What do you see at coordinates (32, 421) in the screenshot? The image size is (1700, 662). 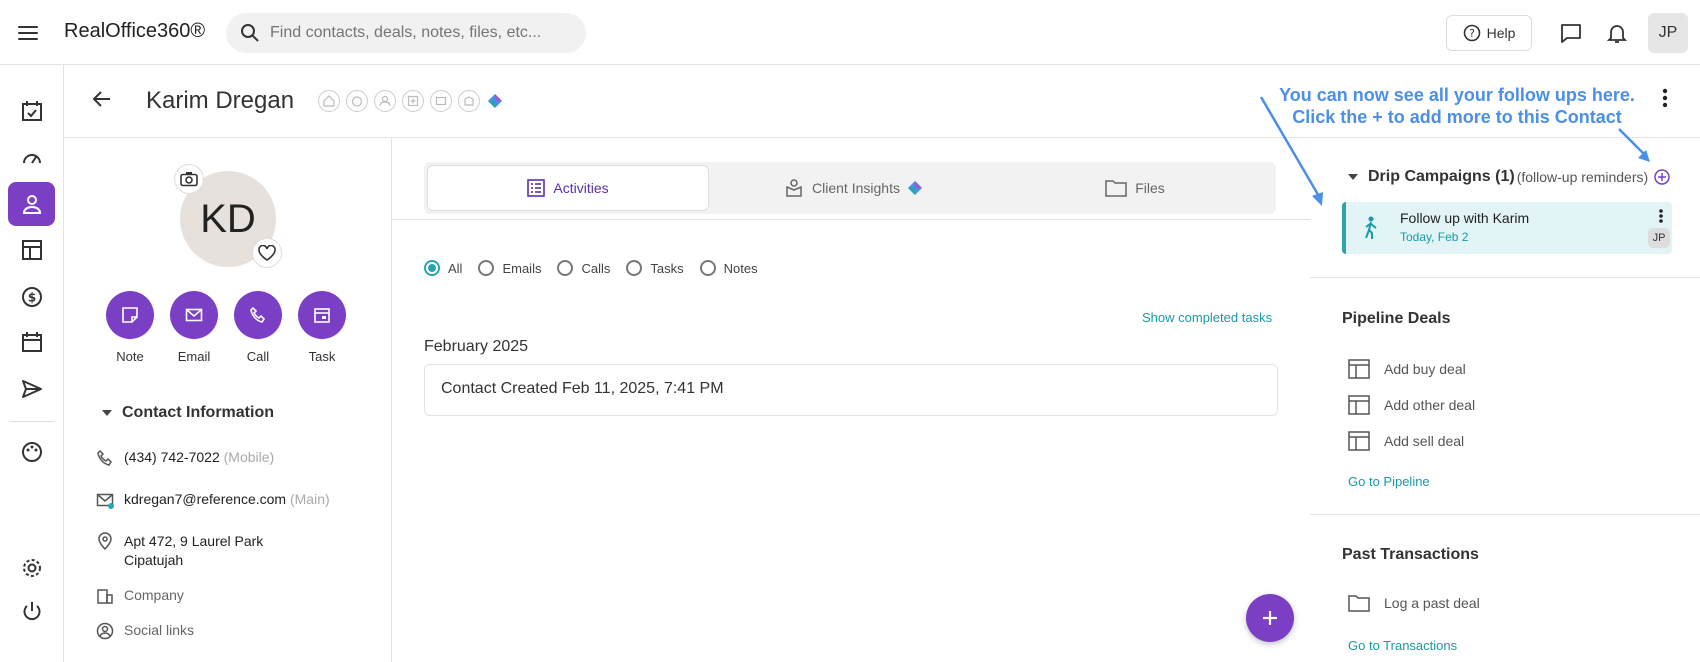 I see `nav-divider` at bounding box center [32, 421].